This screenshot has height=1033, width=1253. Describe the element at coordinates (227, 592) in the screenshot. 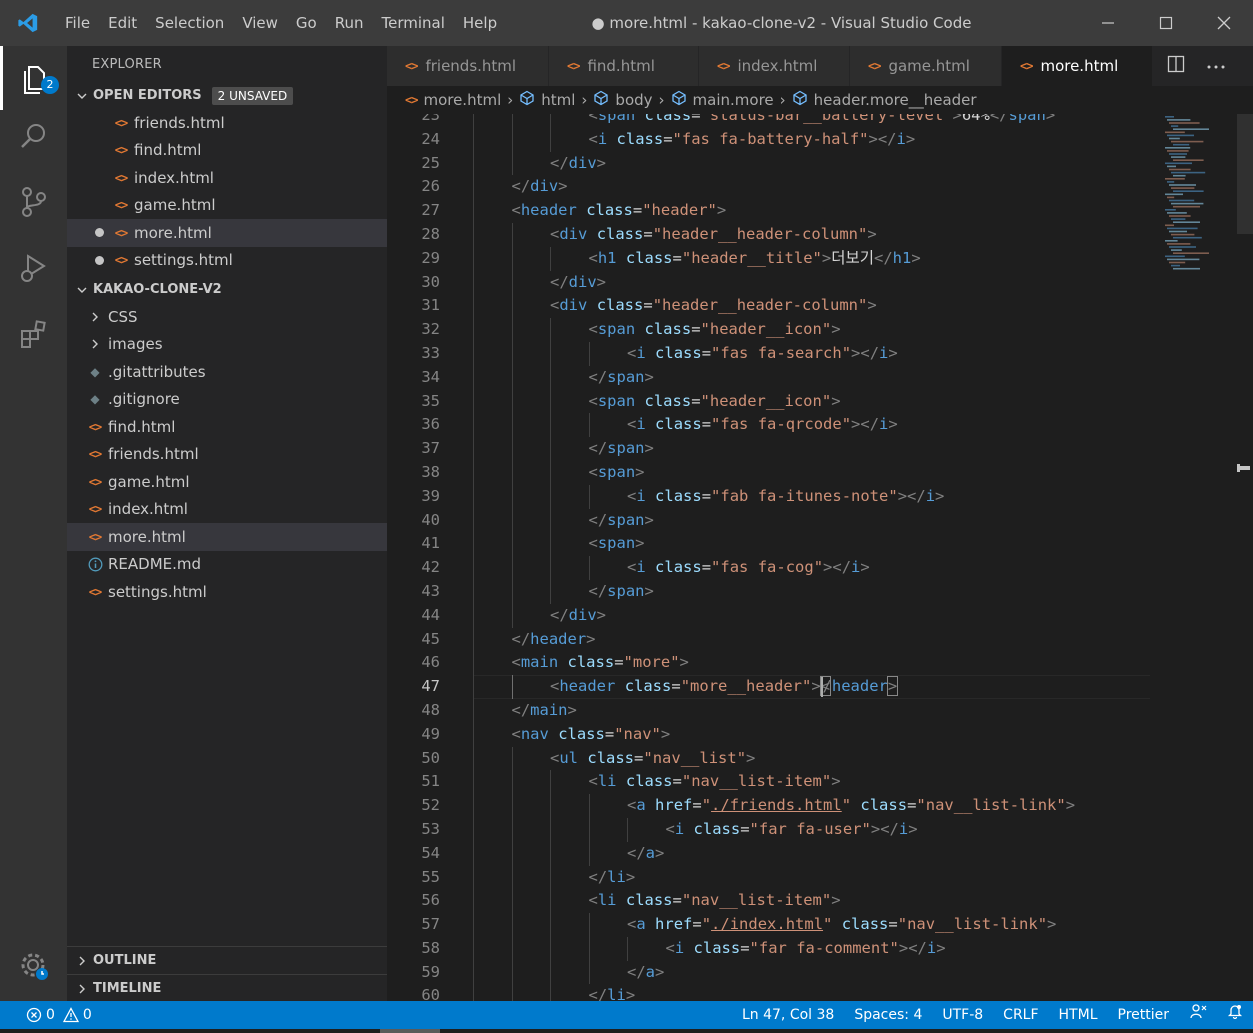

I see `file-item: <> settings.html` at that location.